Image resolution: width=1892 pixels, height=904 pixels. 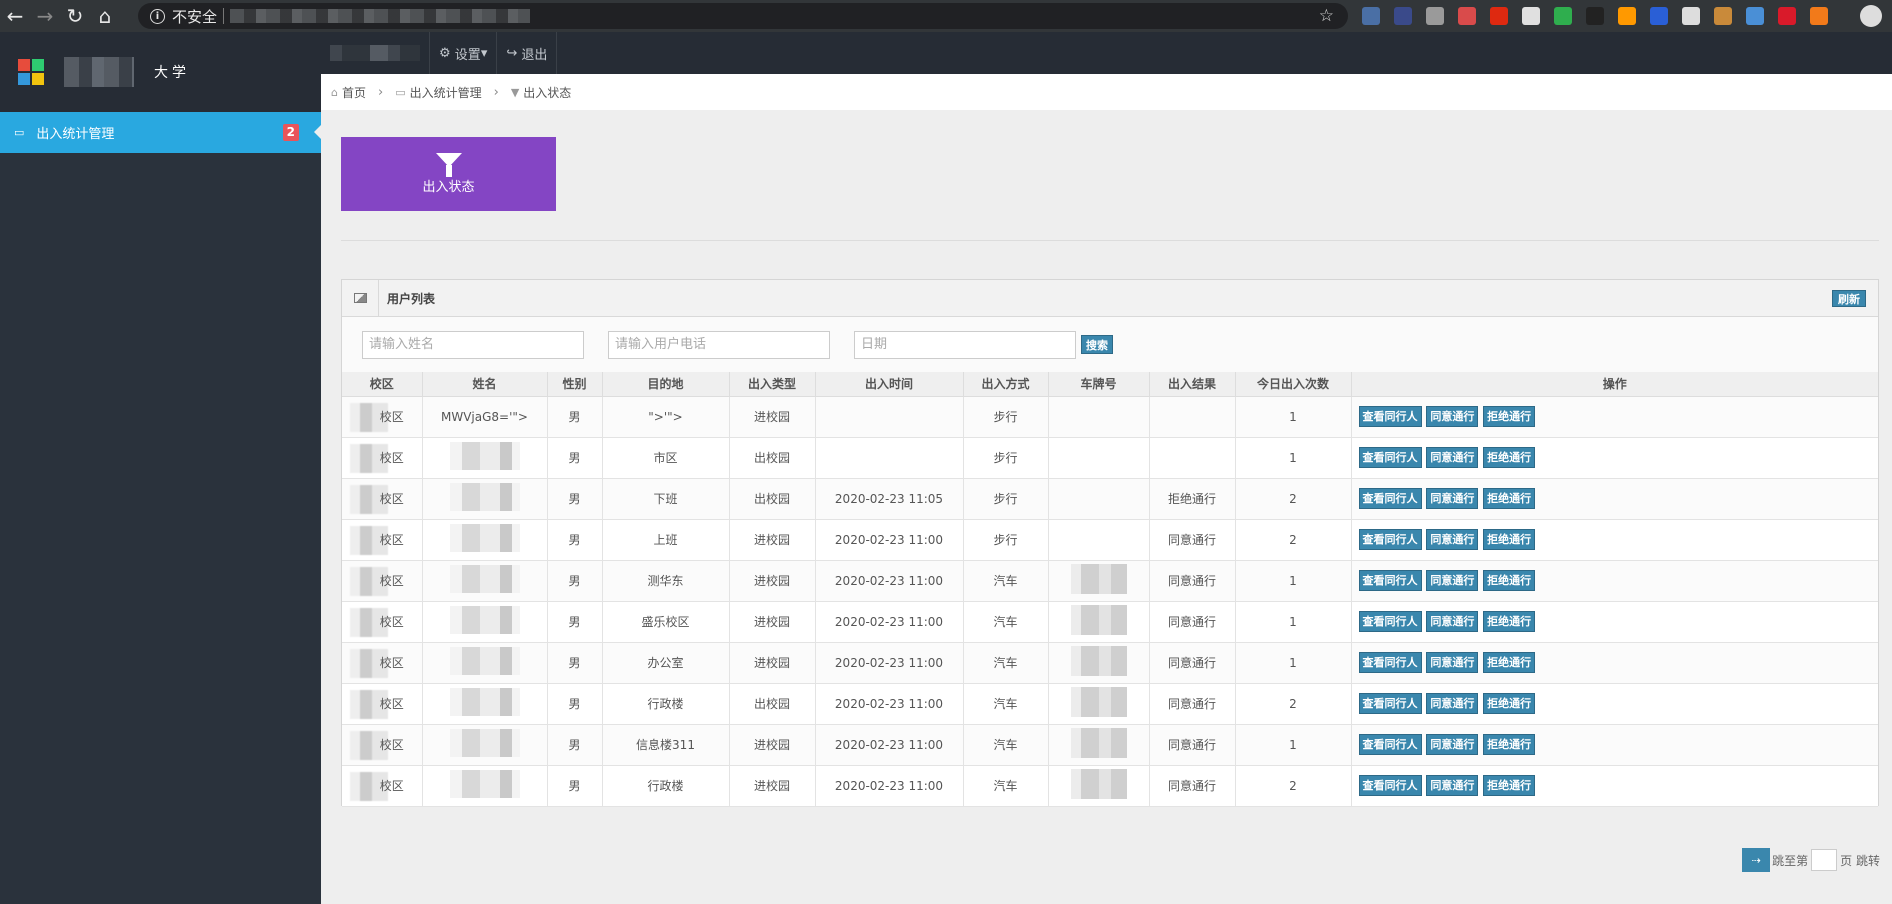 I want to click on php-ext-icon, so click(x=1371, y=16).